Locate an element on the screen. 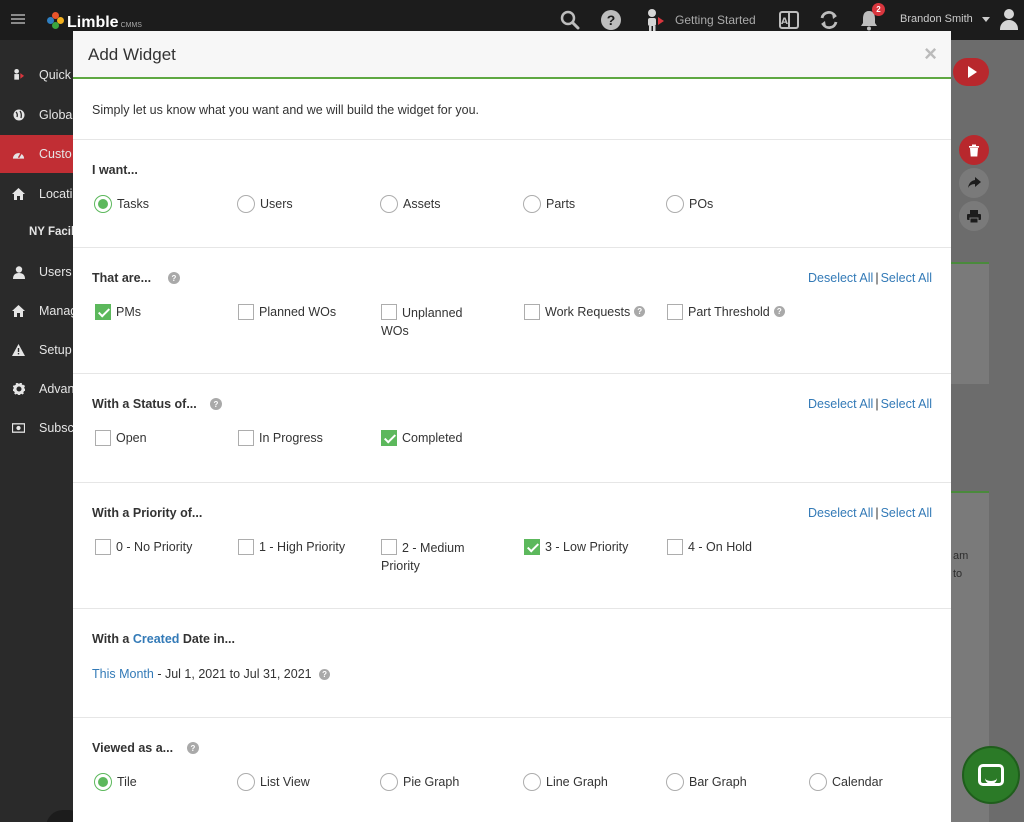 The image size is (1024, 822). checkbox-option-work-requests: Work Requests? is located at coordinates (594, 312).